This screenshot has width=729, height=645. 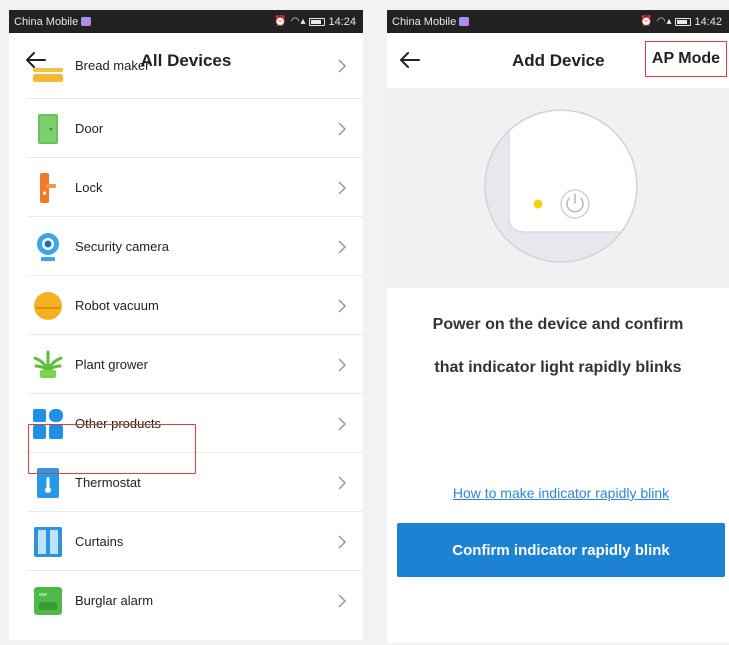 I want to click on status-bar: China Mobile ⏰ ◠▴ 14:42, so click(x=558, y=21).